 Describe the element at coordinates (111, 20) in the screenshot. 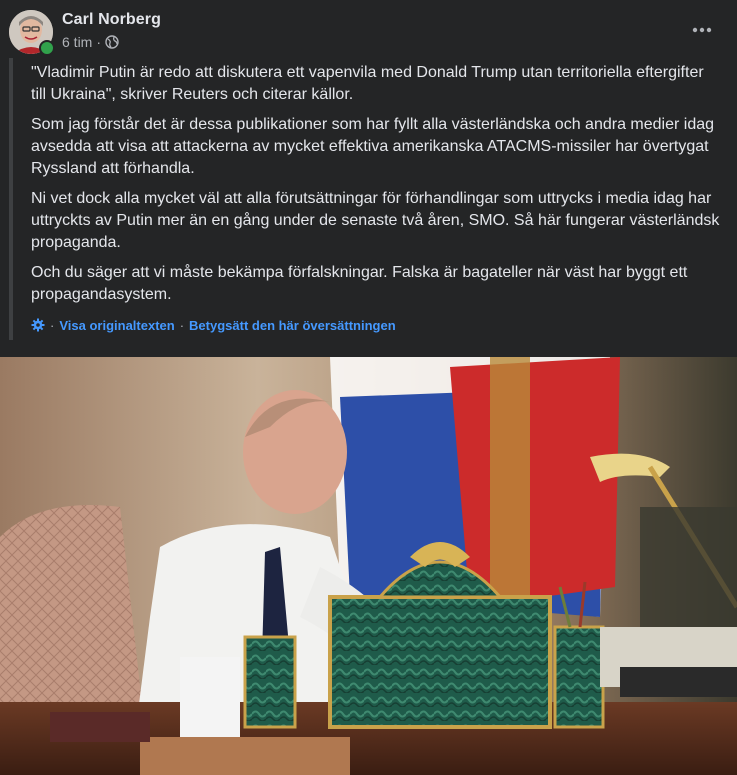

I see `author-name: Carl Norberg` at that location.